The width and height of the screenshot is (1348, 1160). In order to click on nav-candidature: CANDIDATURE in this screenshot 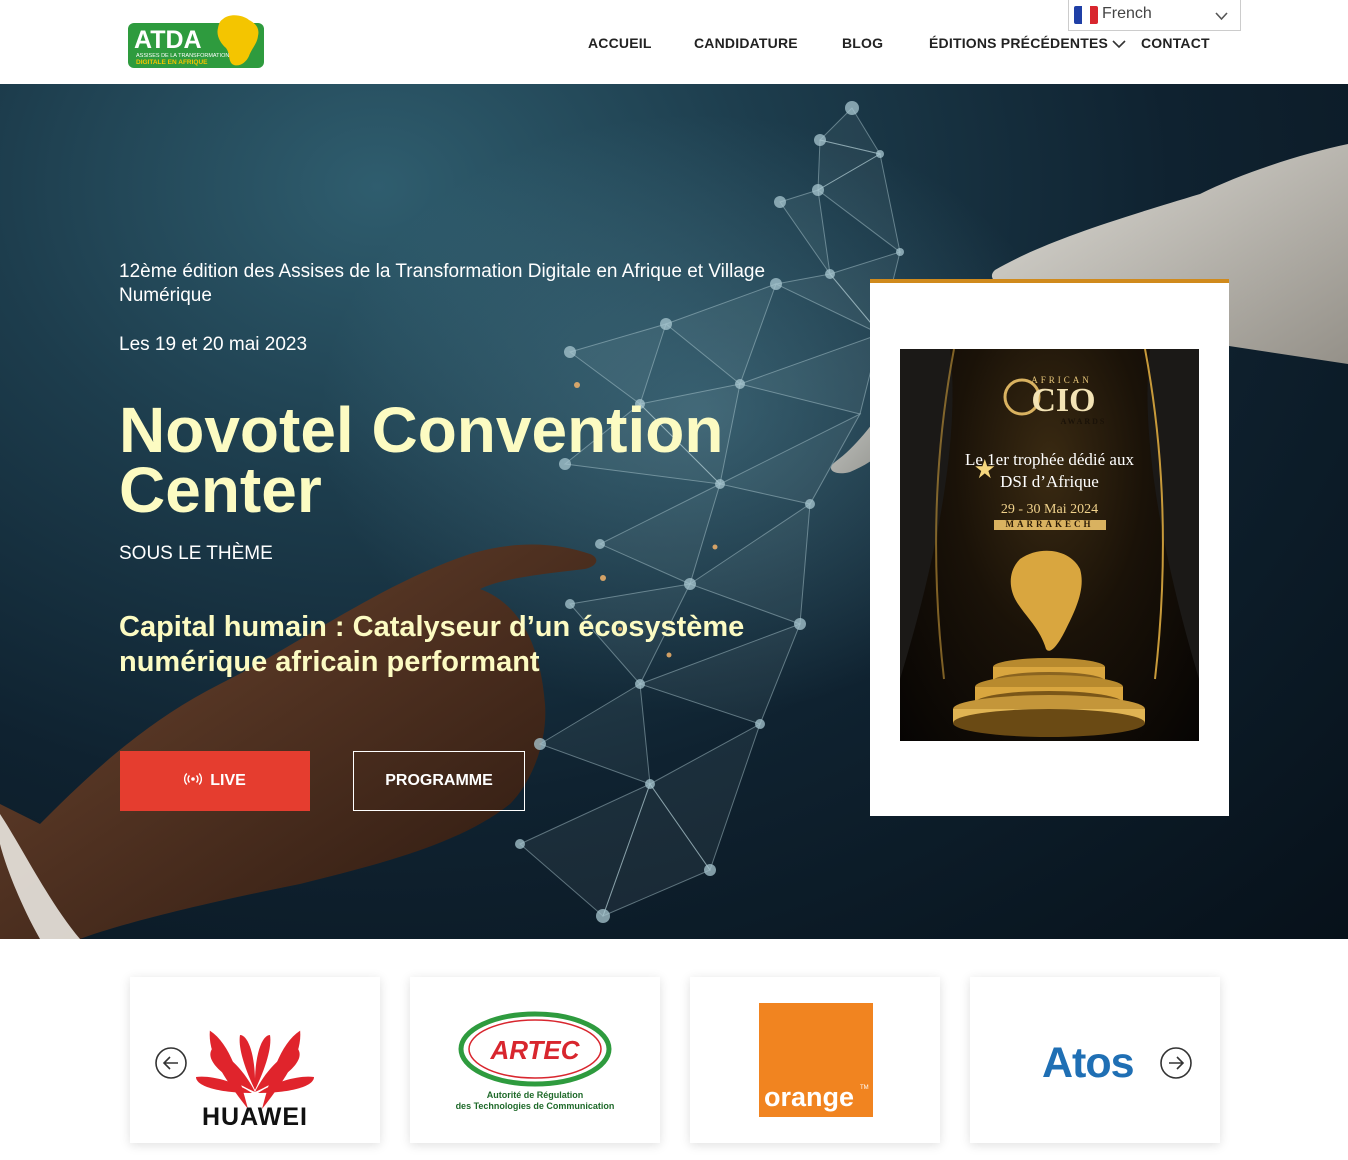, I will do `click(746, 43)`.